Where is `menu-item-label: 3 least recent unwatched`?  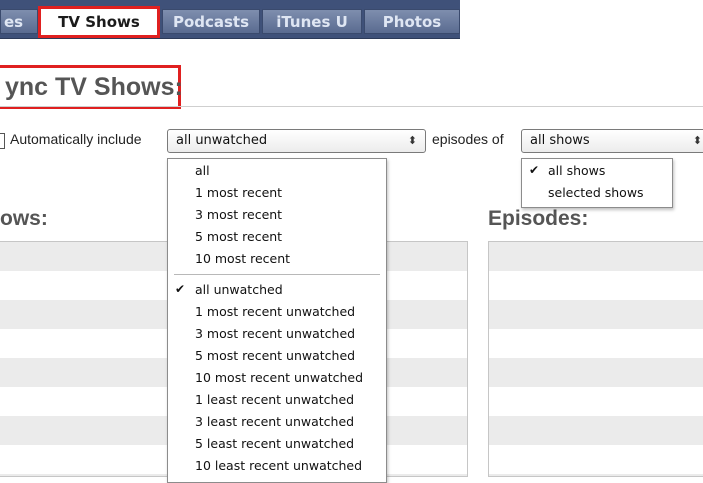
menu-item-label: 3 least recent unwatched is located at coordinates (275, 421).